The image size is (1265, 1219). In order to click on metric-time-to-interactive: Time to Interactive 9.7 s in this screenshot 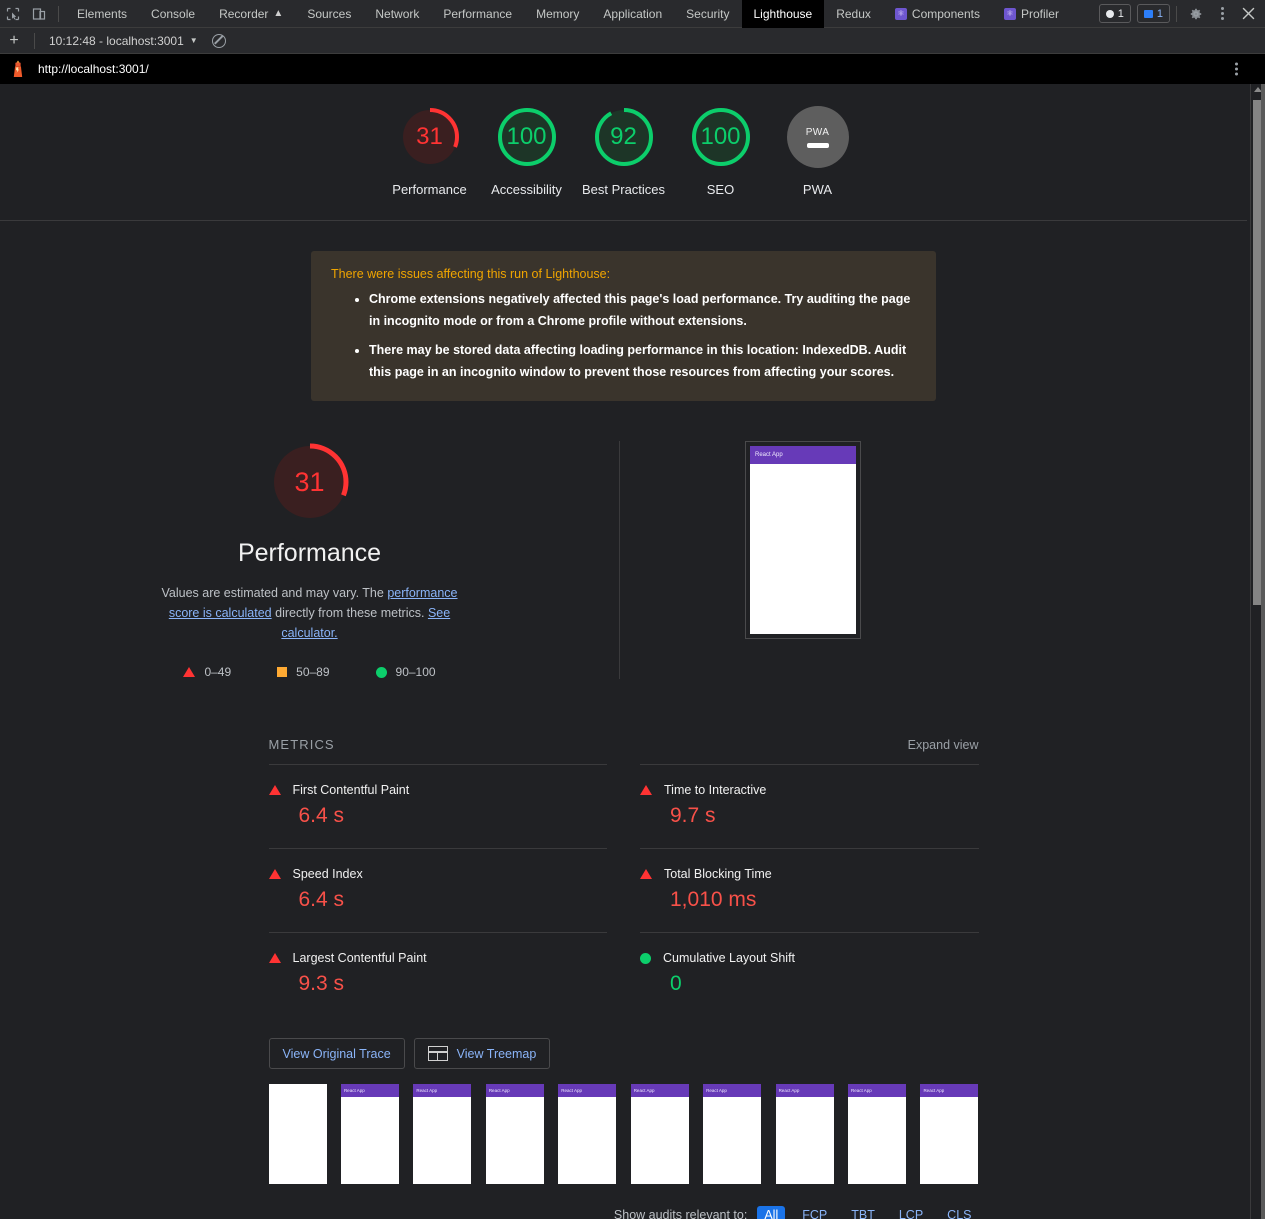, I will do `click(809, 806)`.